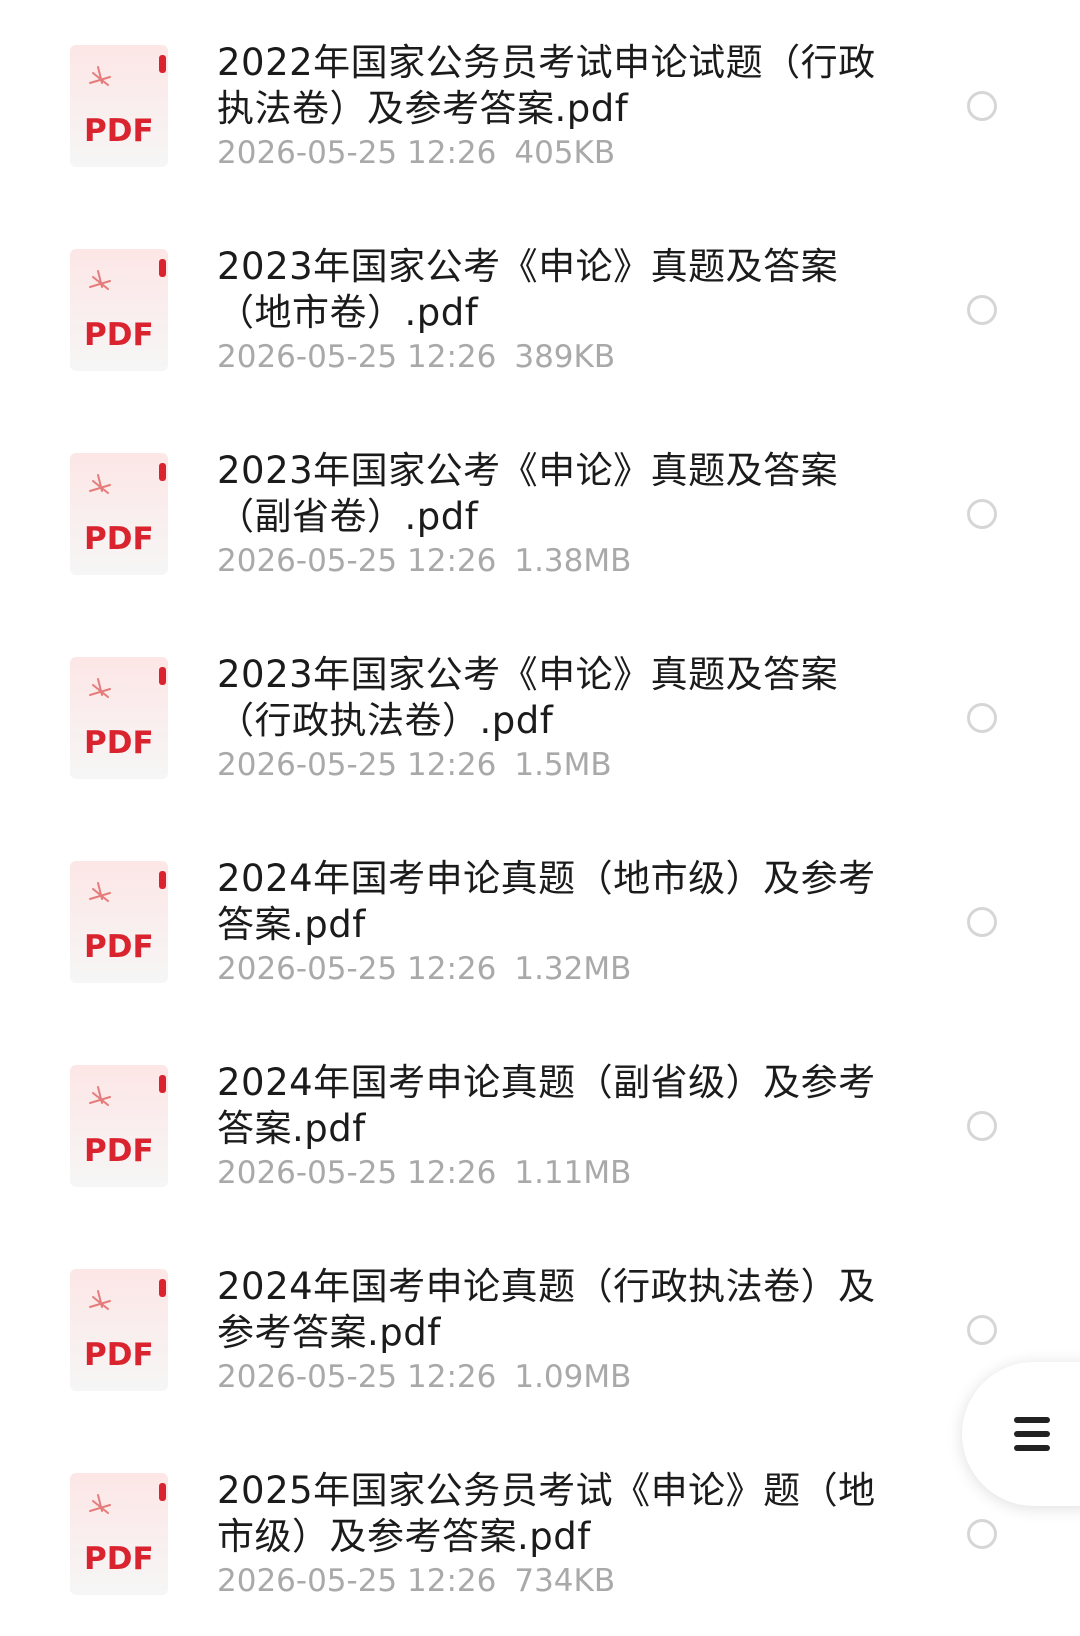  Describe the element at coordinates (546, 901) in the screenshot. I see `file-name: 2024年国考申论真题（地市级）及参考答案.pdf` at that location.